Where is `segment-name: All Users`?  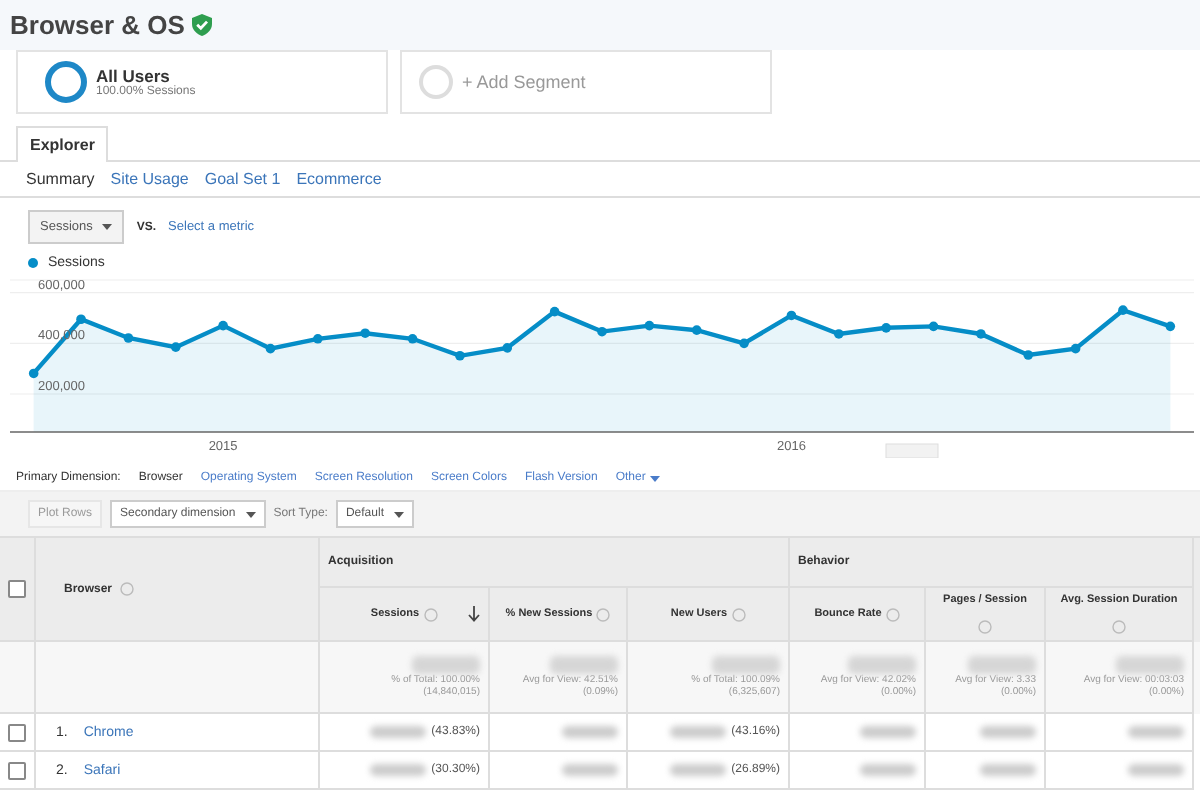 segment-name: All Users is located at coordinates (133, 76).